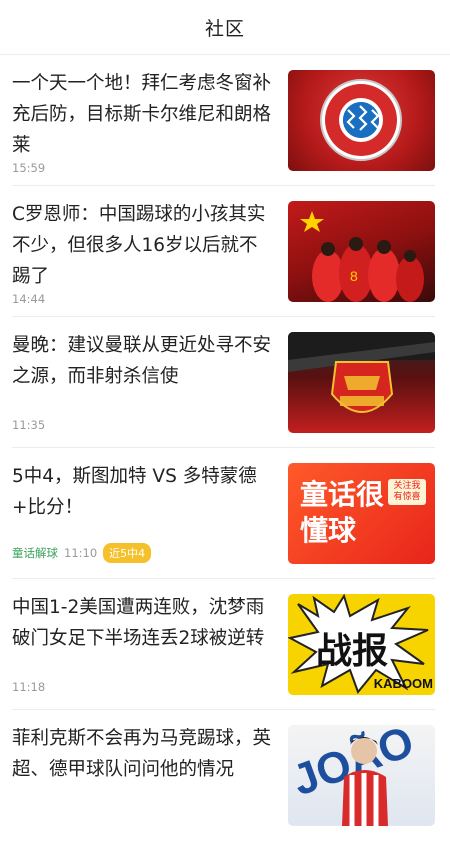 The width and height of the screenshot is (450, 841). I want to click on headline: 一个天一个地！拜仁考虑冬窗补充后防，目标斯卡尔维尼和朗格莱, so click(142, 114).